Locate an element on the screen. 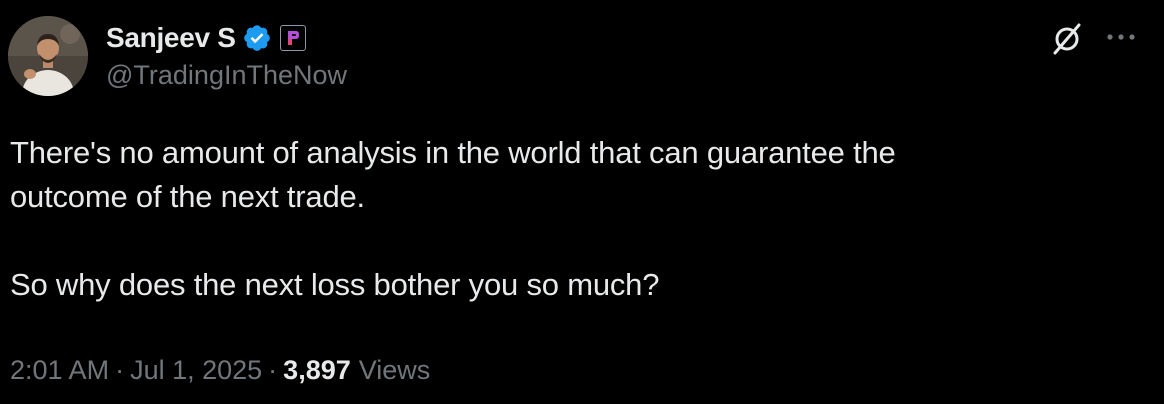  author-name-row: Sanjeev S is located at coordinates (206, 38).